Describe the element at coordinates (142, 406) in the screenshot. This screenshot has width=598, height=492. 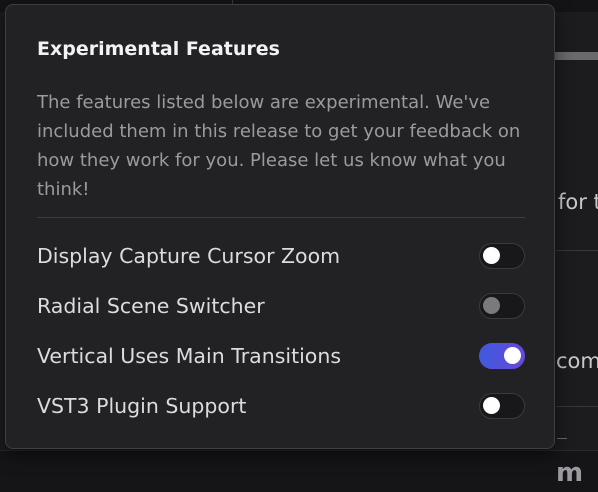
I see `feature-label: VST3 Plugin Support` at that location.